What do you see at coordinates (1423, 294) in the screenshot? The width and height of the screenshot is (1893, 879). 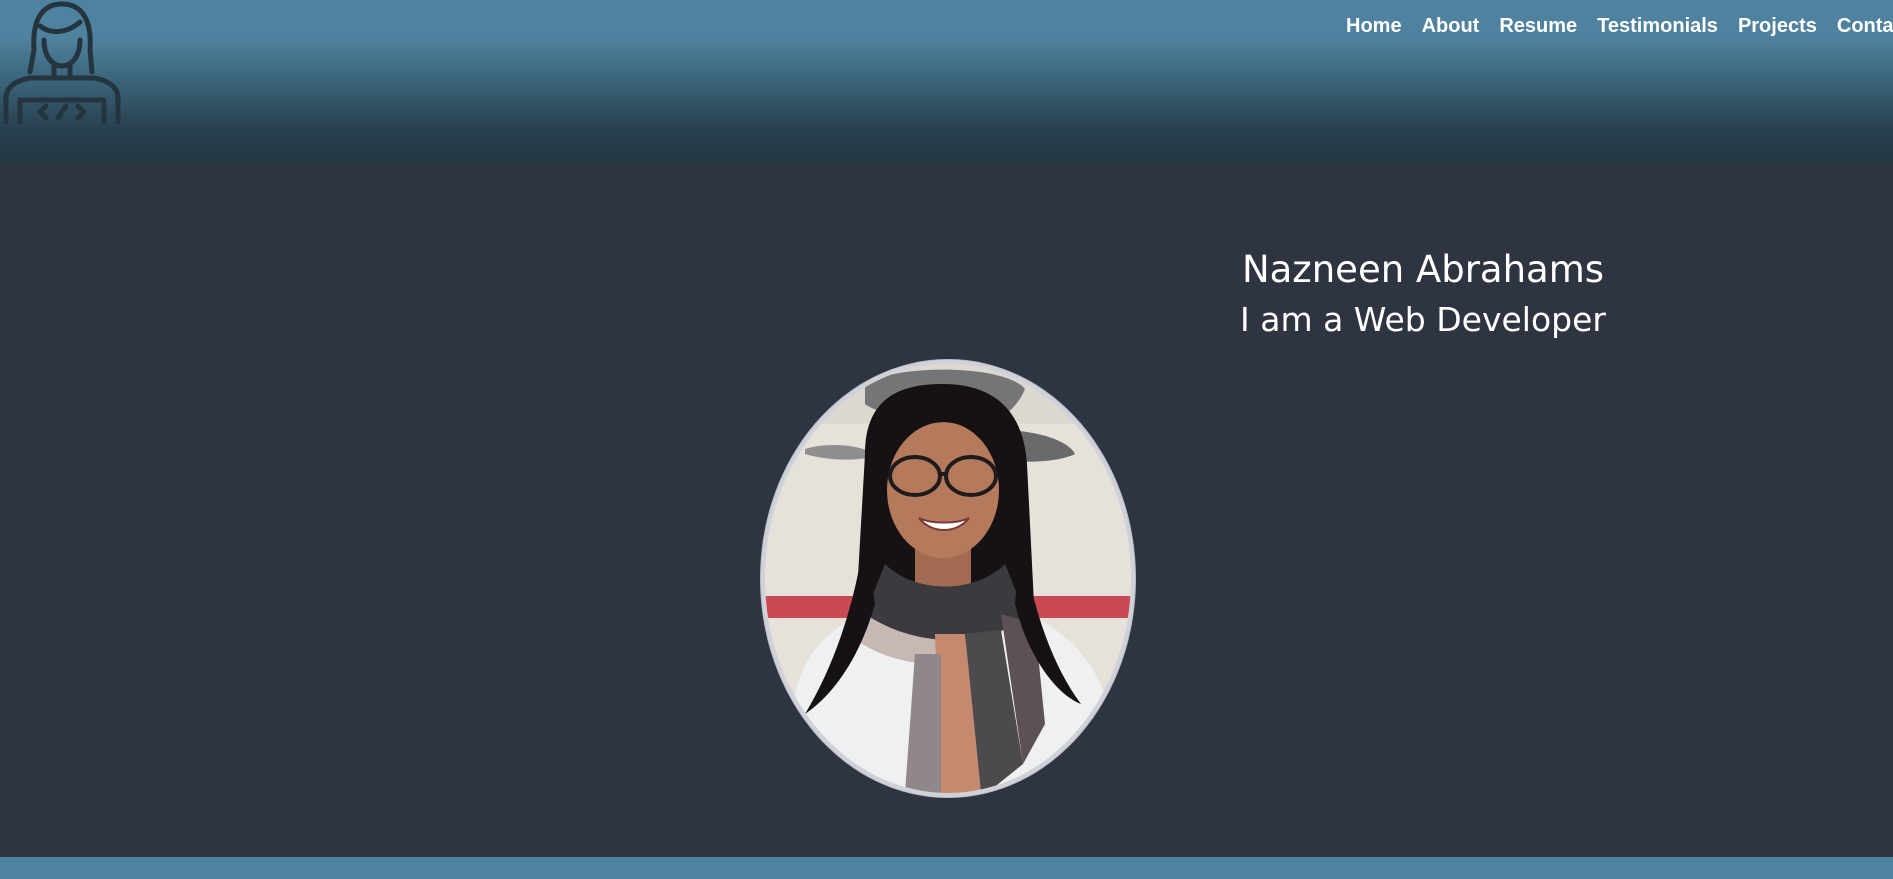 I see `hero-intro: Nazneen Abrahams I am a Web Developer` at bounding box center [1423, 294].